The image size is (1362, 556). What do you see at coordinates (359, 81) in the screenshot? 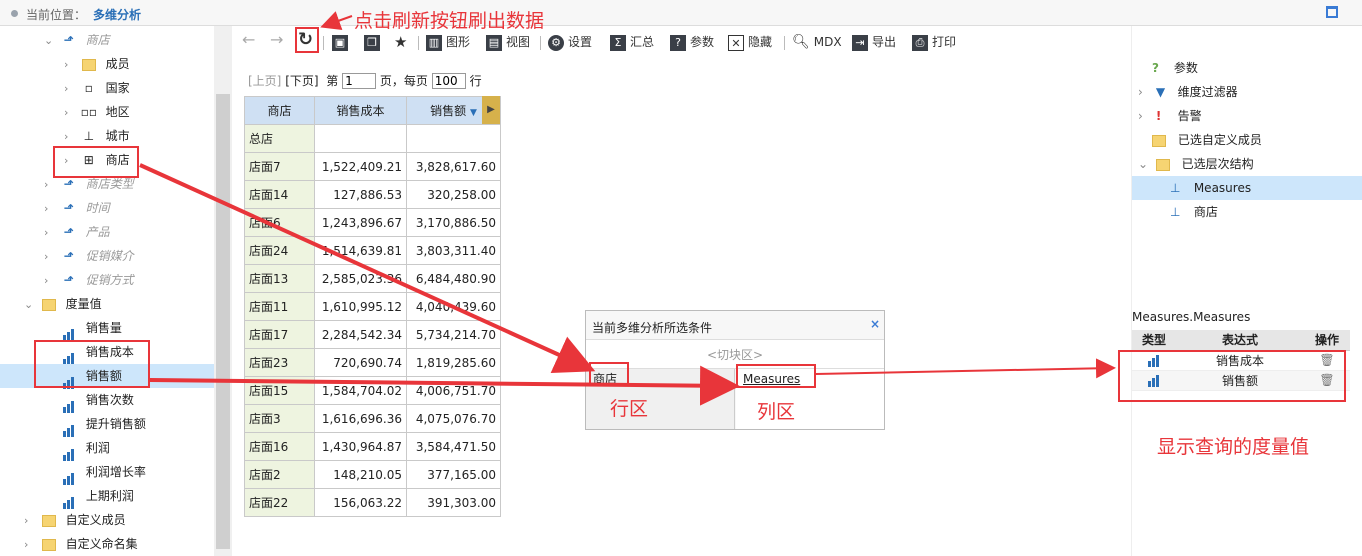
I see `page-number-input` at bounding box center [359, 81].